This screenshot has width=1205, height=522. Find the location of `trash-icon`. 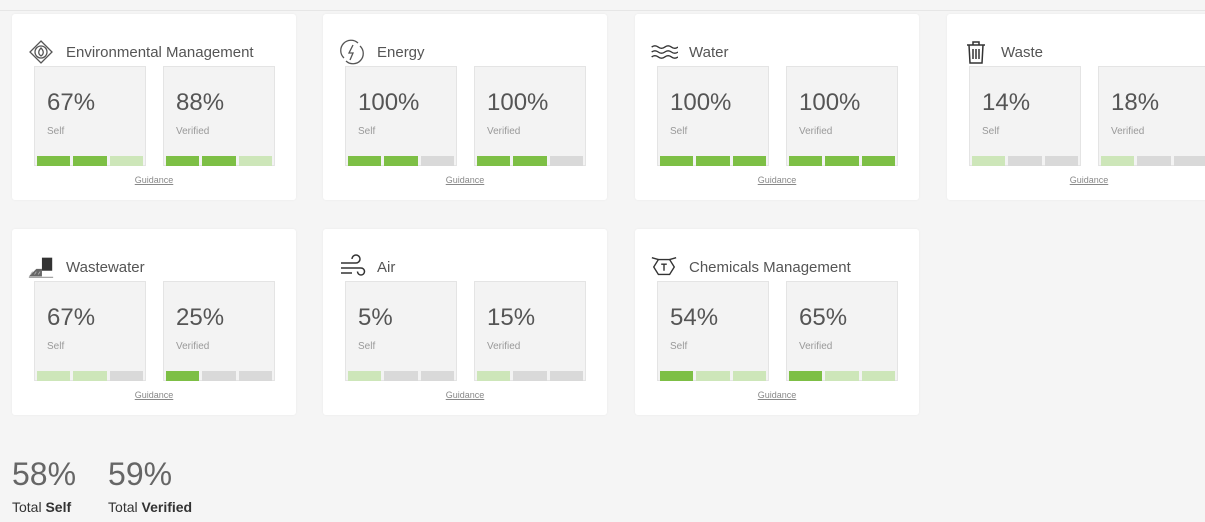

trash-icon is located at coordinates (976, 52).